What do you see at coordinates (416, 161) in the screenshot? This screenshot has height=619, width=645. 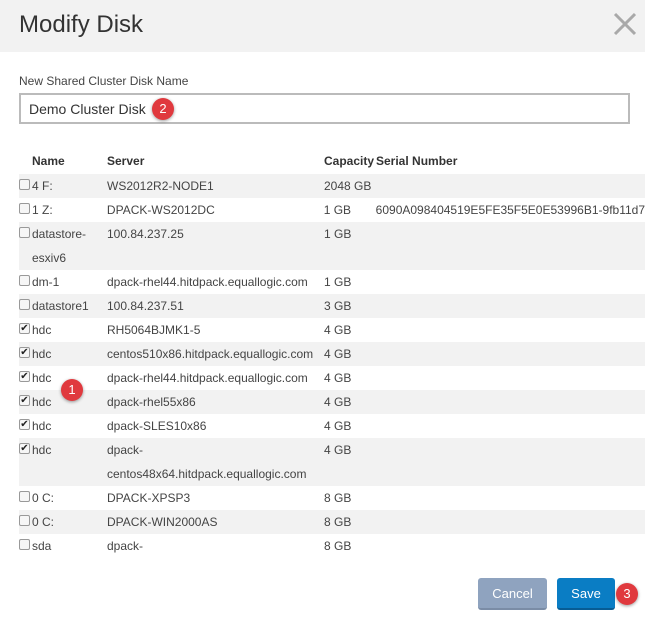 I see `column-header-serial: Serial Number` at bounding box center [416, 161].